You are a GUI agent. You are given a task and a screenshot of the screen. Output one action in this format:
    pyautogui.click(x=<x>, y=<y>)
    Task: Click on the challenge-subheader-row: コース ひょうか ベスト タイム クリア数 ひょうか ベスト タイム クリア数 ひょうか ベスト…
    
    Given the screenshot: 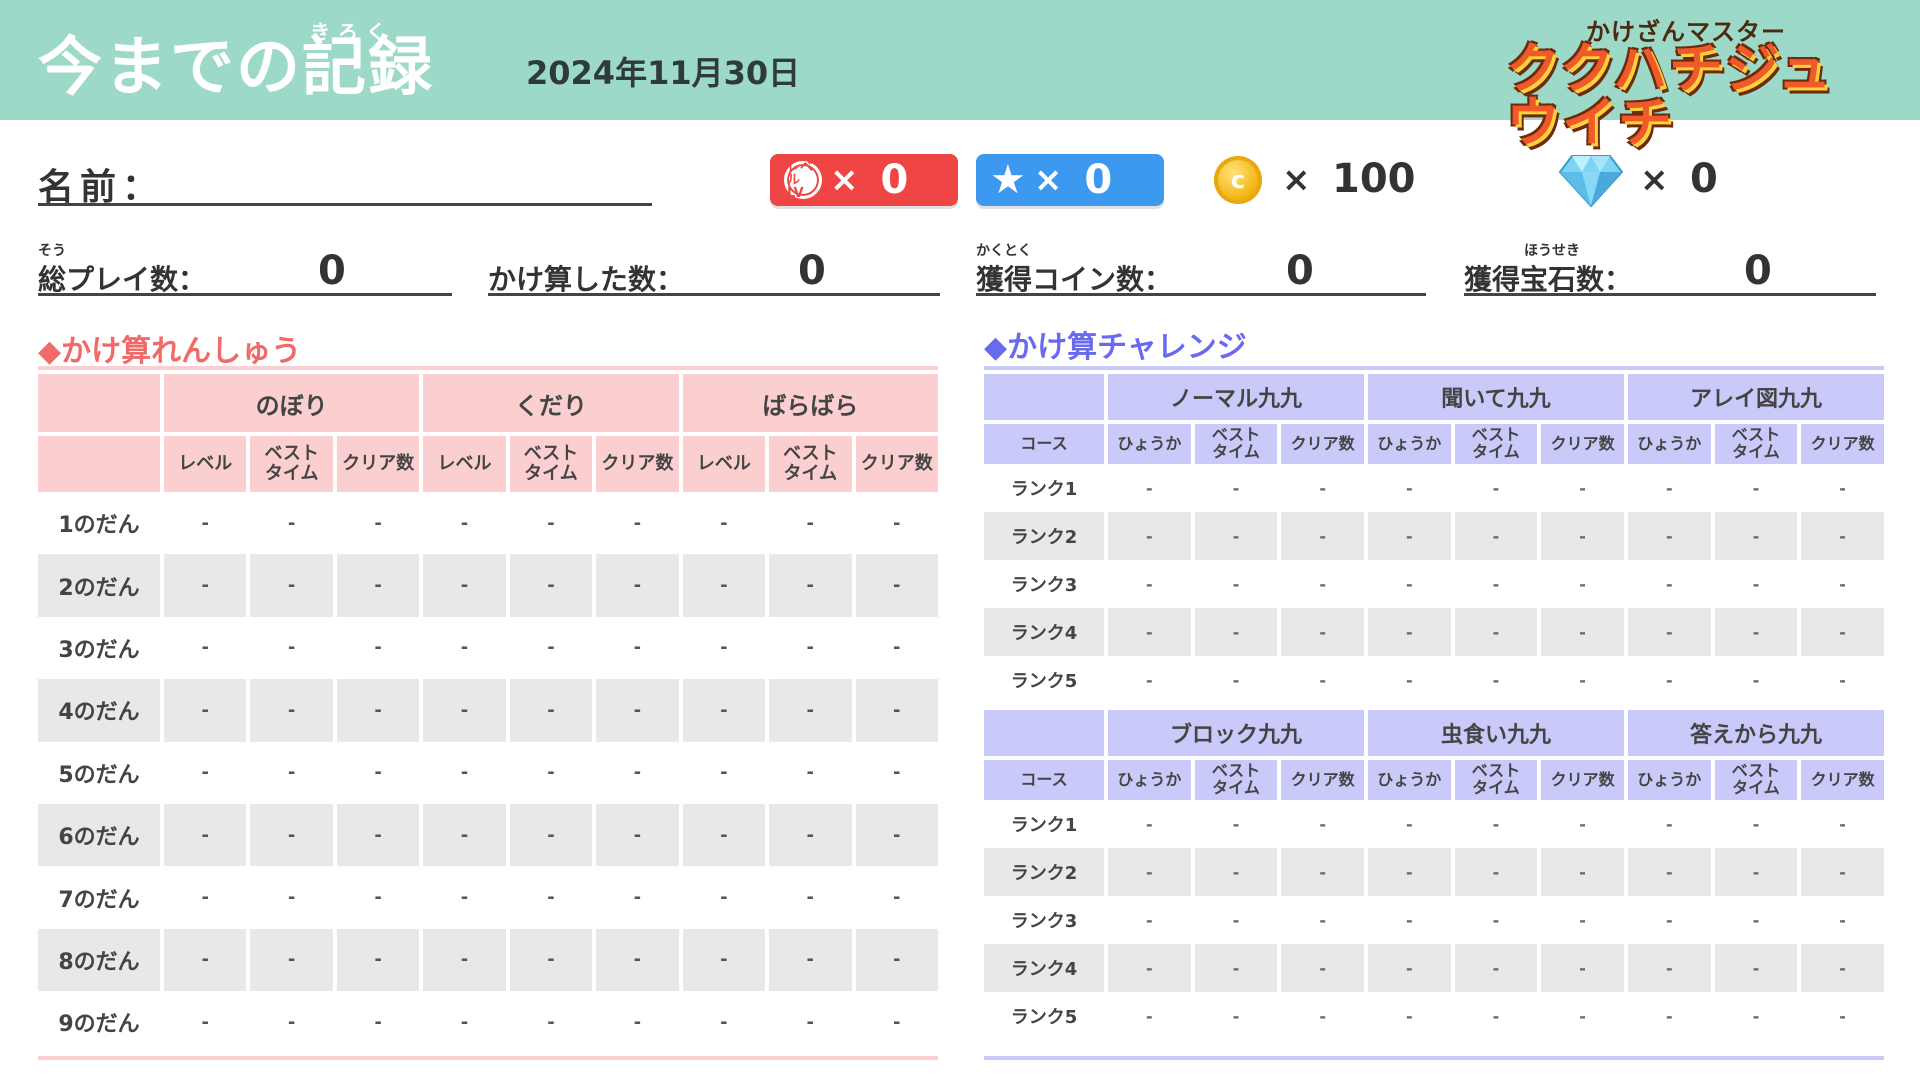 What is the action you would take?
    pyautogui.click(x=1434, y=778)
    